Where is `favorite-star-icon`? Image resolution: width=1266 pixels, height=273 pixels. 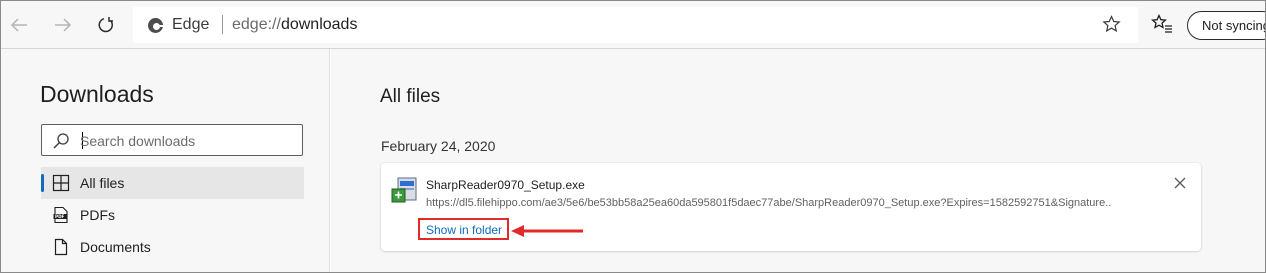 favorite-star-icon is located at coordinates (1111, 24).